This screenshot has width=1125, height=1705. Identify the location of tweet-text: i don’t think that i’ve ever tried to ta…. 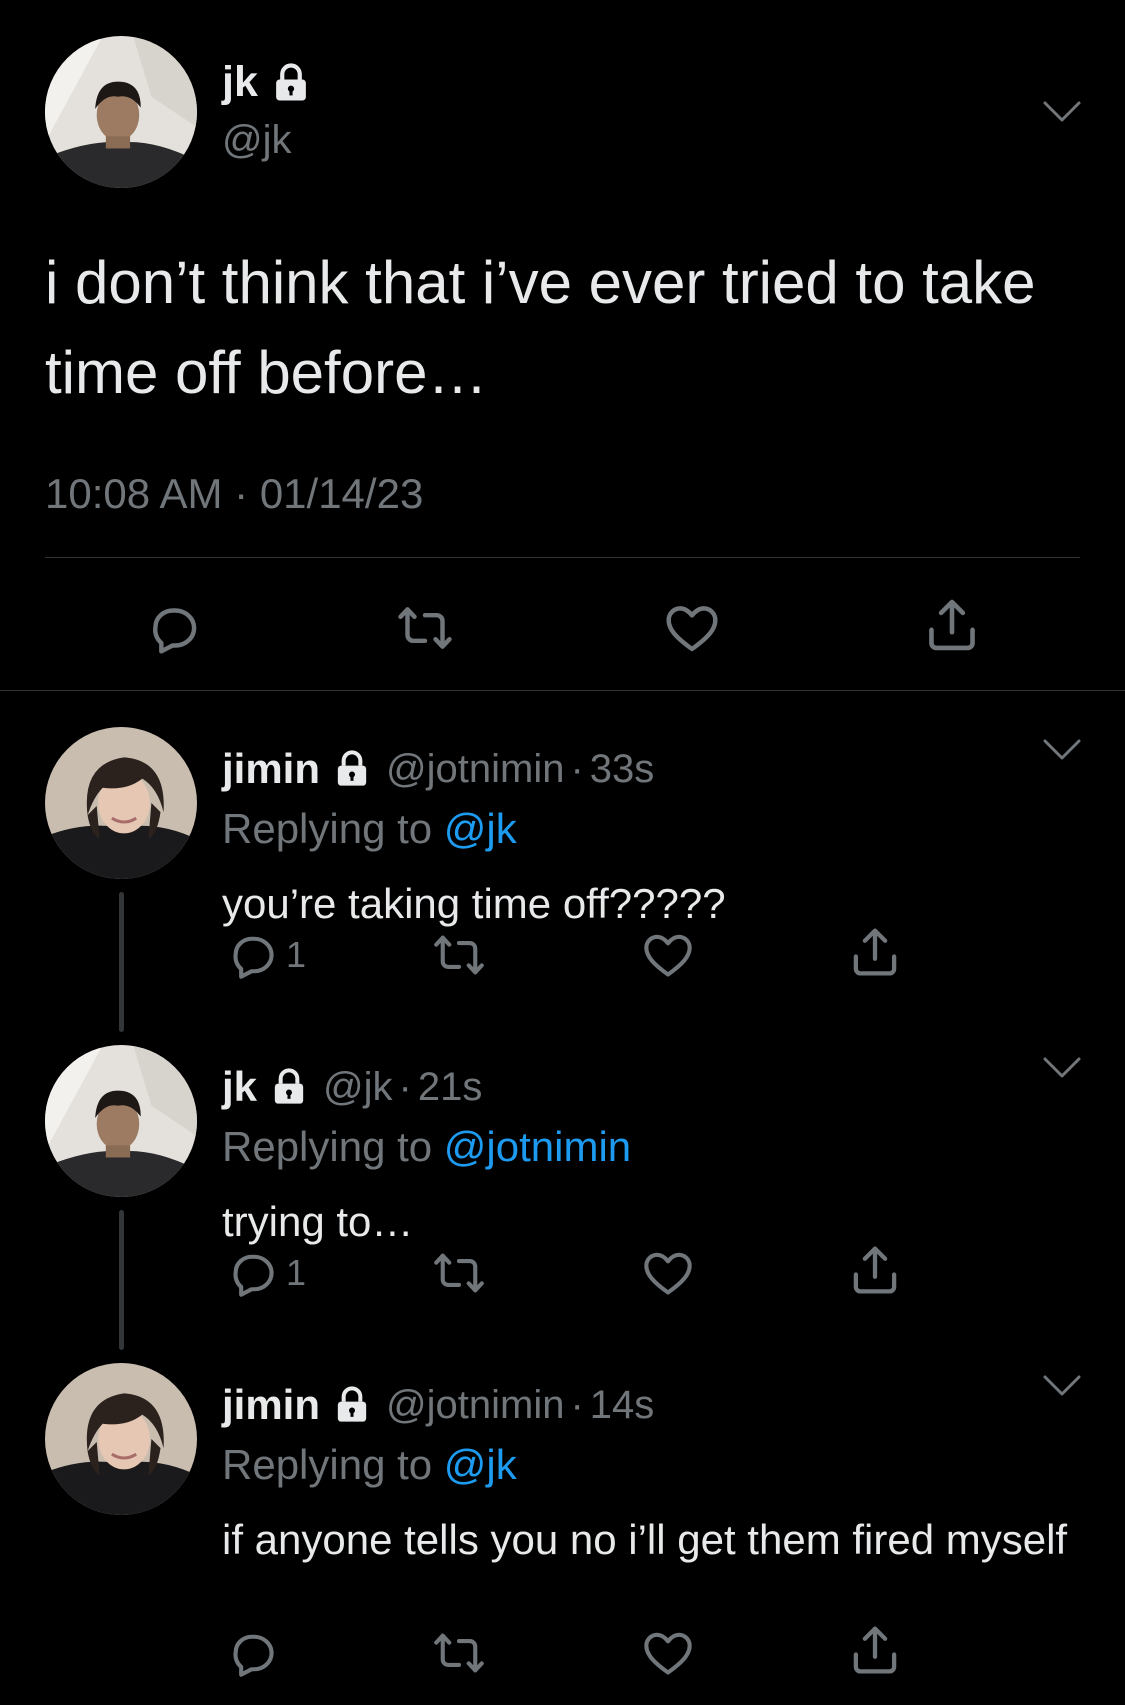
(540, 327).